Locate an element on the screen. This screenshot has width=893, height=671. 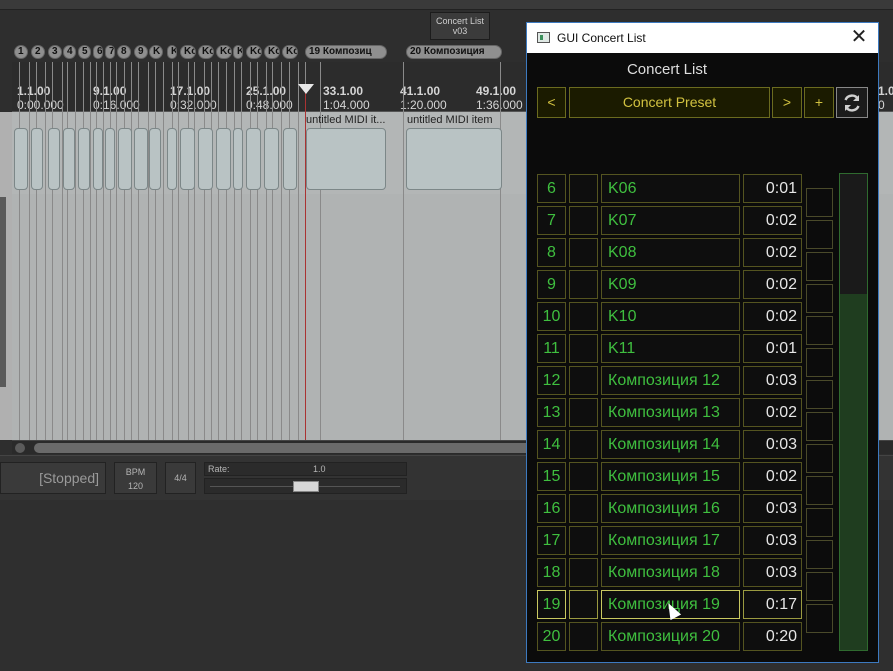
prev-preset-button: < is located at coordinates (551, 102).